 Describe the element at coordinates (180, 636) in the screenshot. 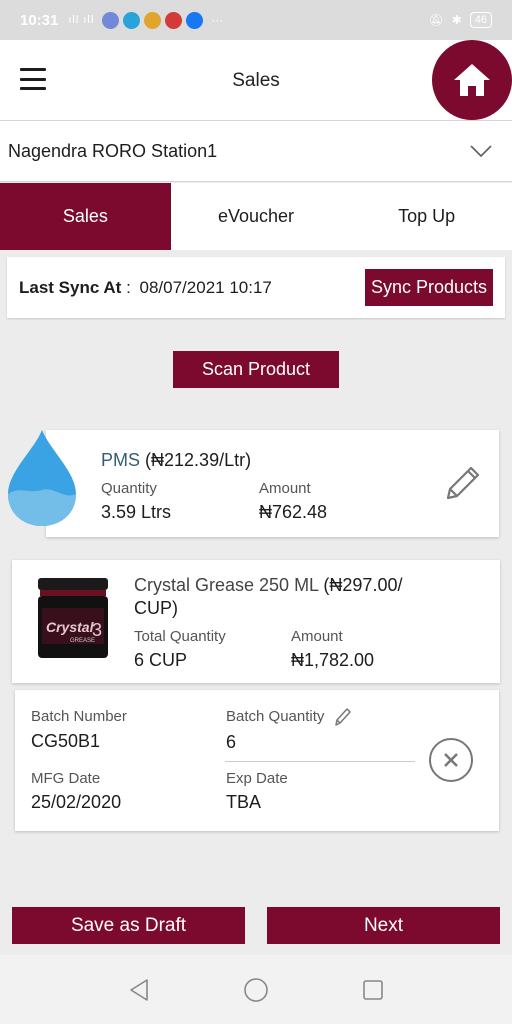

I see `total-quantity-label: Total Quantity` at that location.